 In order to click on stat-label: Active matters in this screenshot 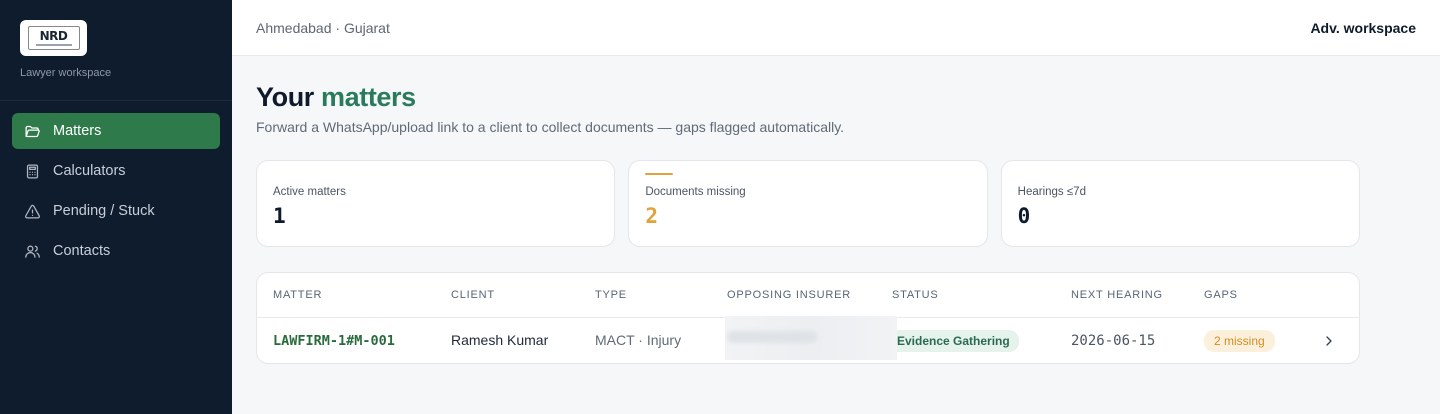, I will do `click(309, 192)`.